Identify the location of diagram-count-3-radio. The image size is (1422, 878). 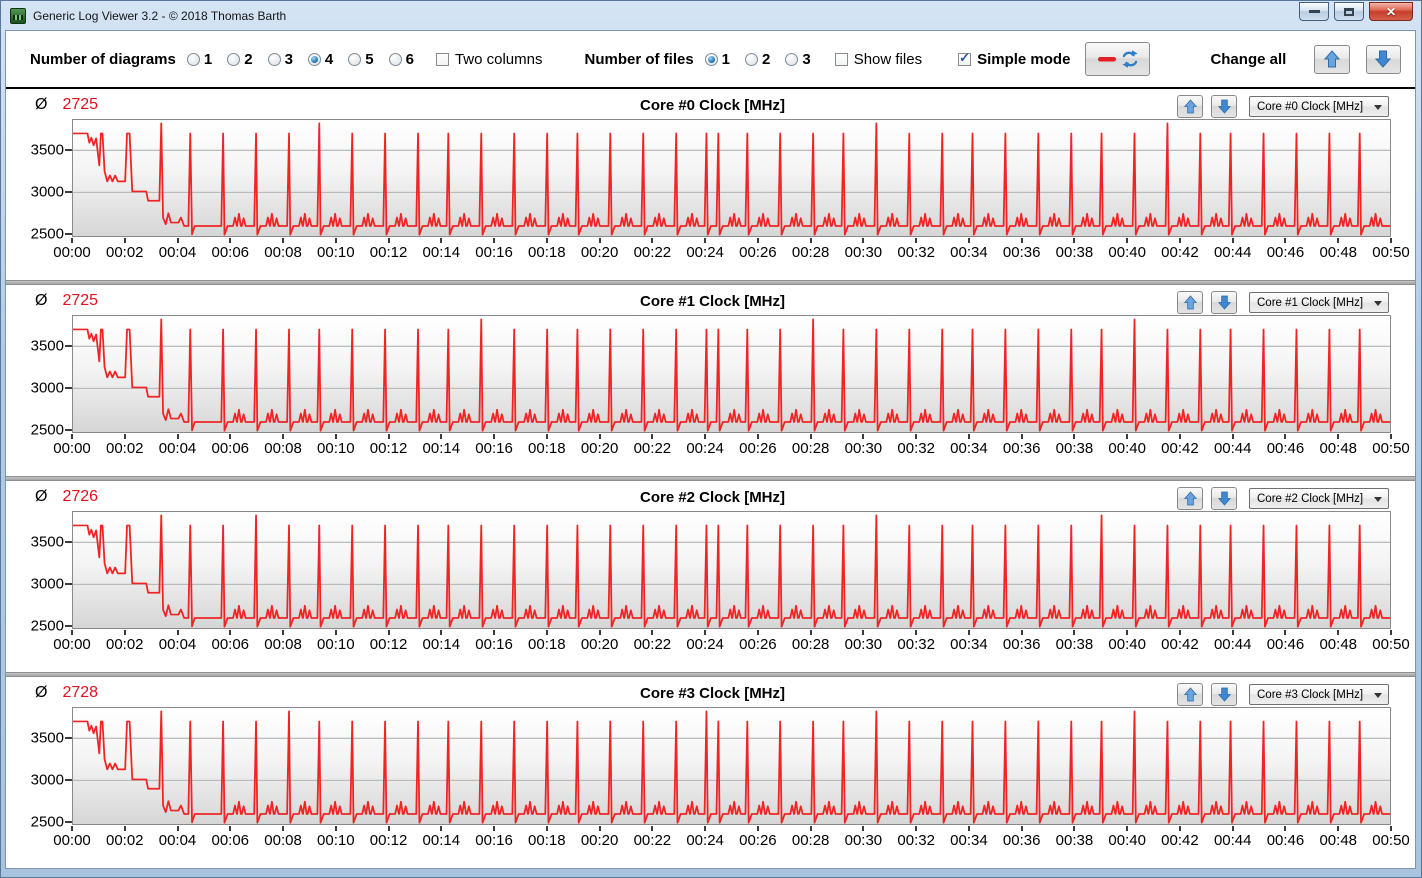
(274, 59).